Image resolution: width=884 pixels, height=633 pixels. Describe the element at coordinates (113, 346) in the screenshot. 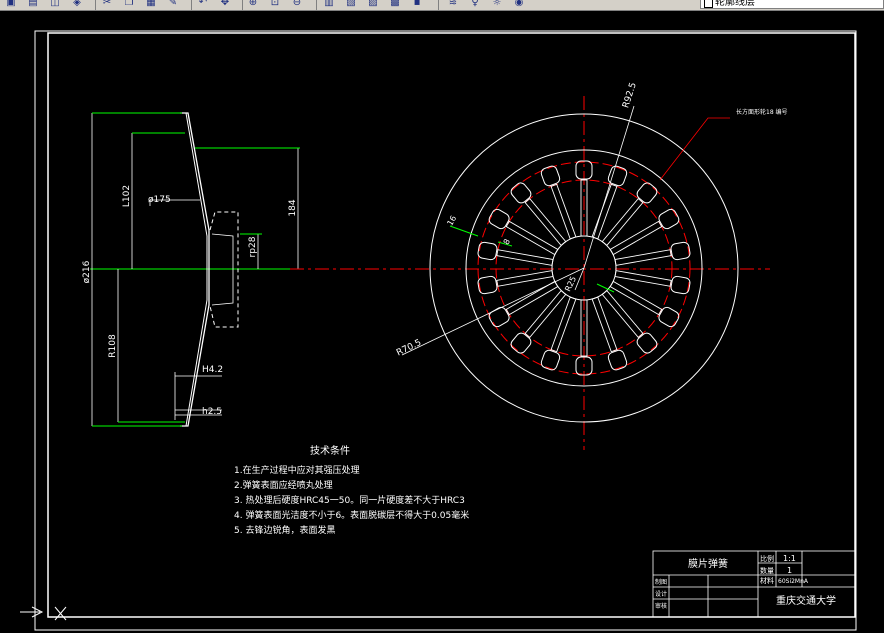

I see `dim-r108: R108` at that location.